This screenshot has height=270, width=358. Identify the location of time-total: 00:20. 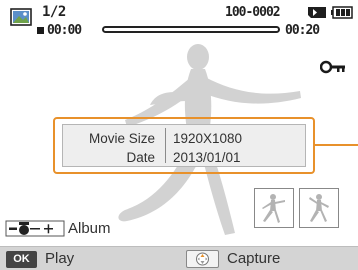
(302, 30).